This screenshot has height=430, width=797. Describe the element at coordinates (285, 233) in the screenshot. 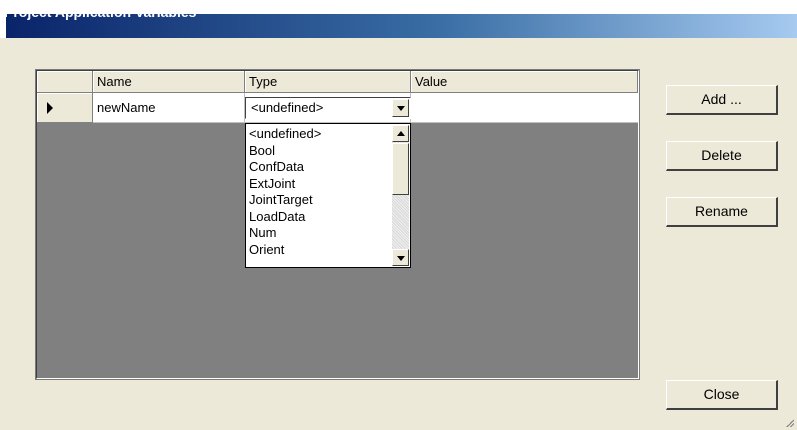

I see `type-option: Num` at that location.